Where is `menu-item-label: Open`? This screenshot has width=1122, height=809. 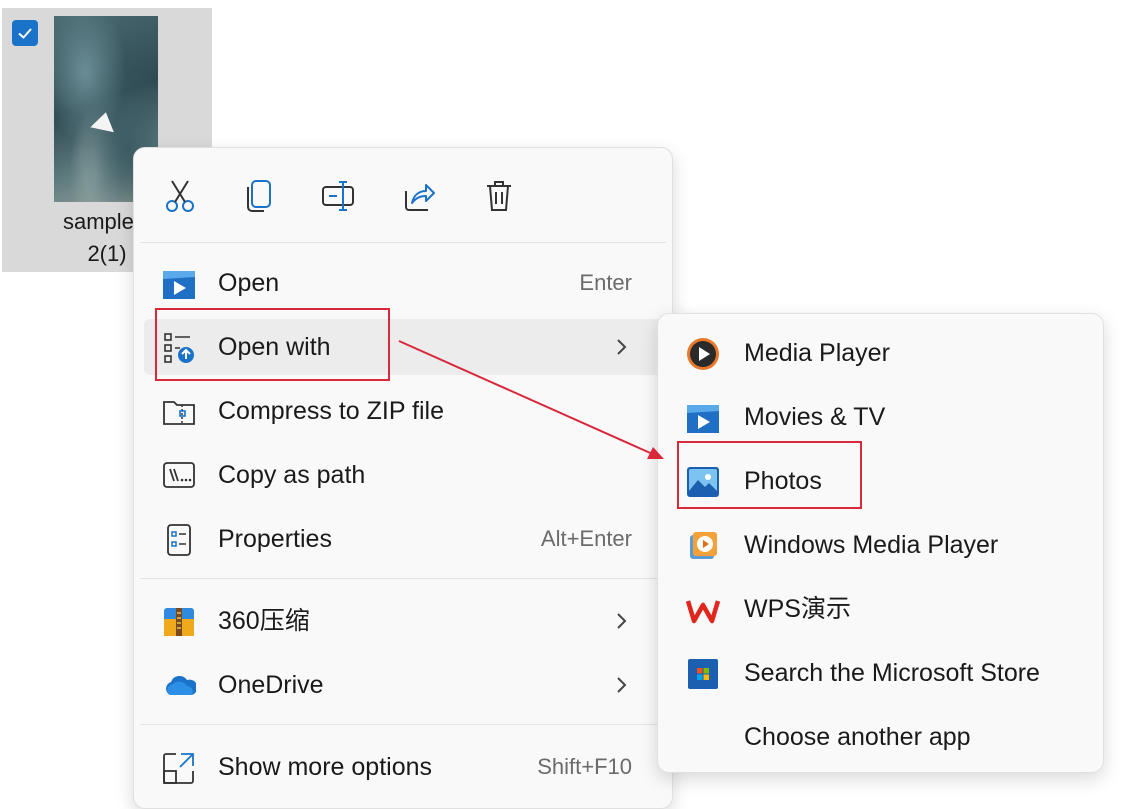 menu-item-label: Open is located at coordinates (249, 283).